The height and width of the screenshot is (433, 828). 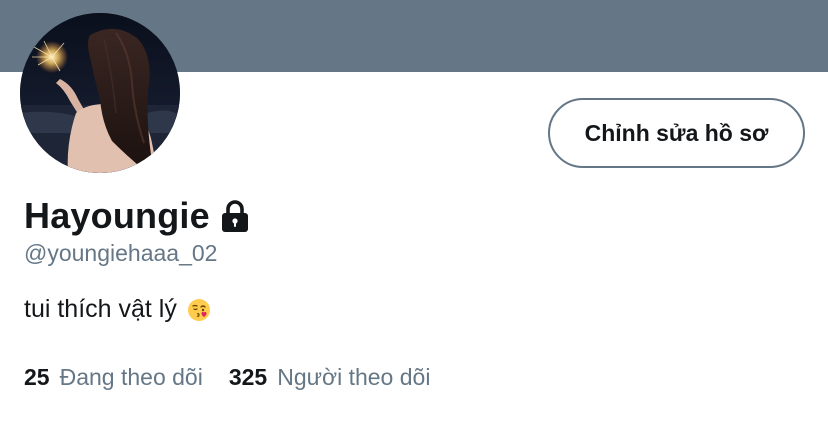 I want to click on profile-handle: @youngiehaaa_02, so click(x=121, y=253).